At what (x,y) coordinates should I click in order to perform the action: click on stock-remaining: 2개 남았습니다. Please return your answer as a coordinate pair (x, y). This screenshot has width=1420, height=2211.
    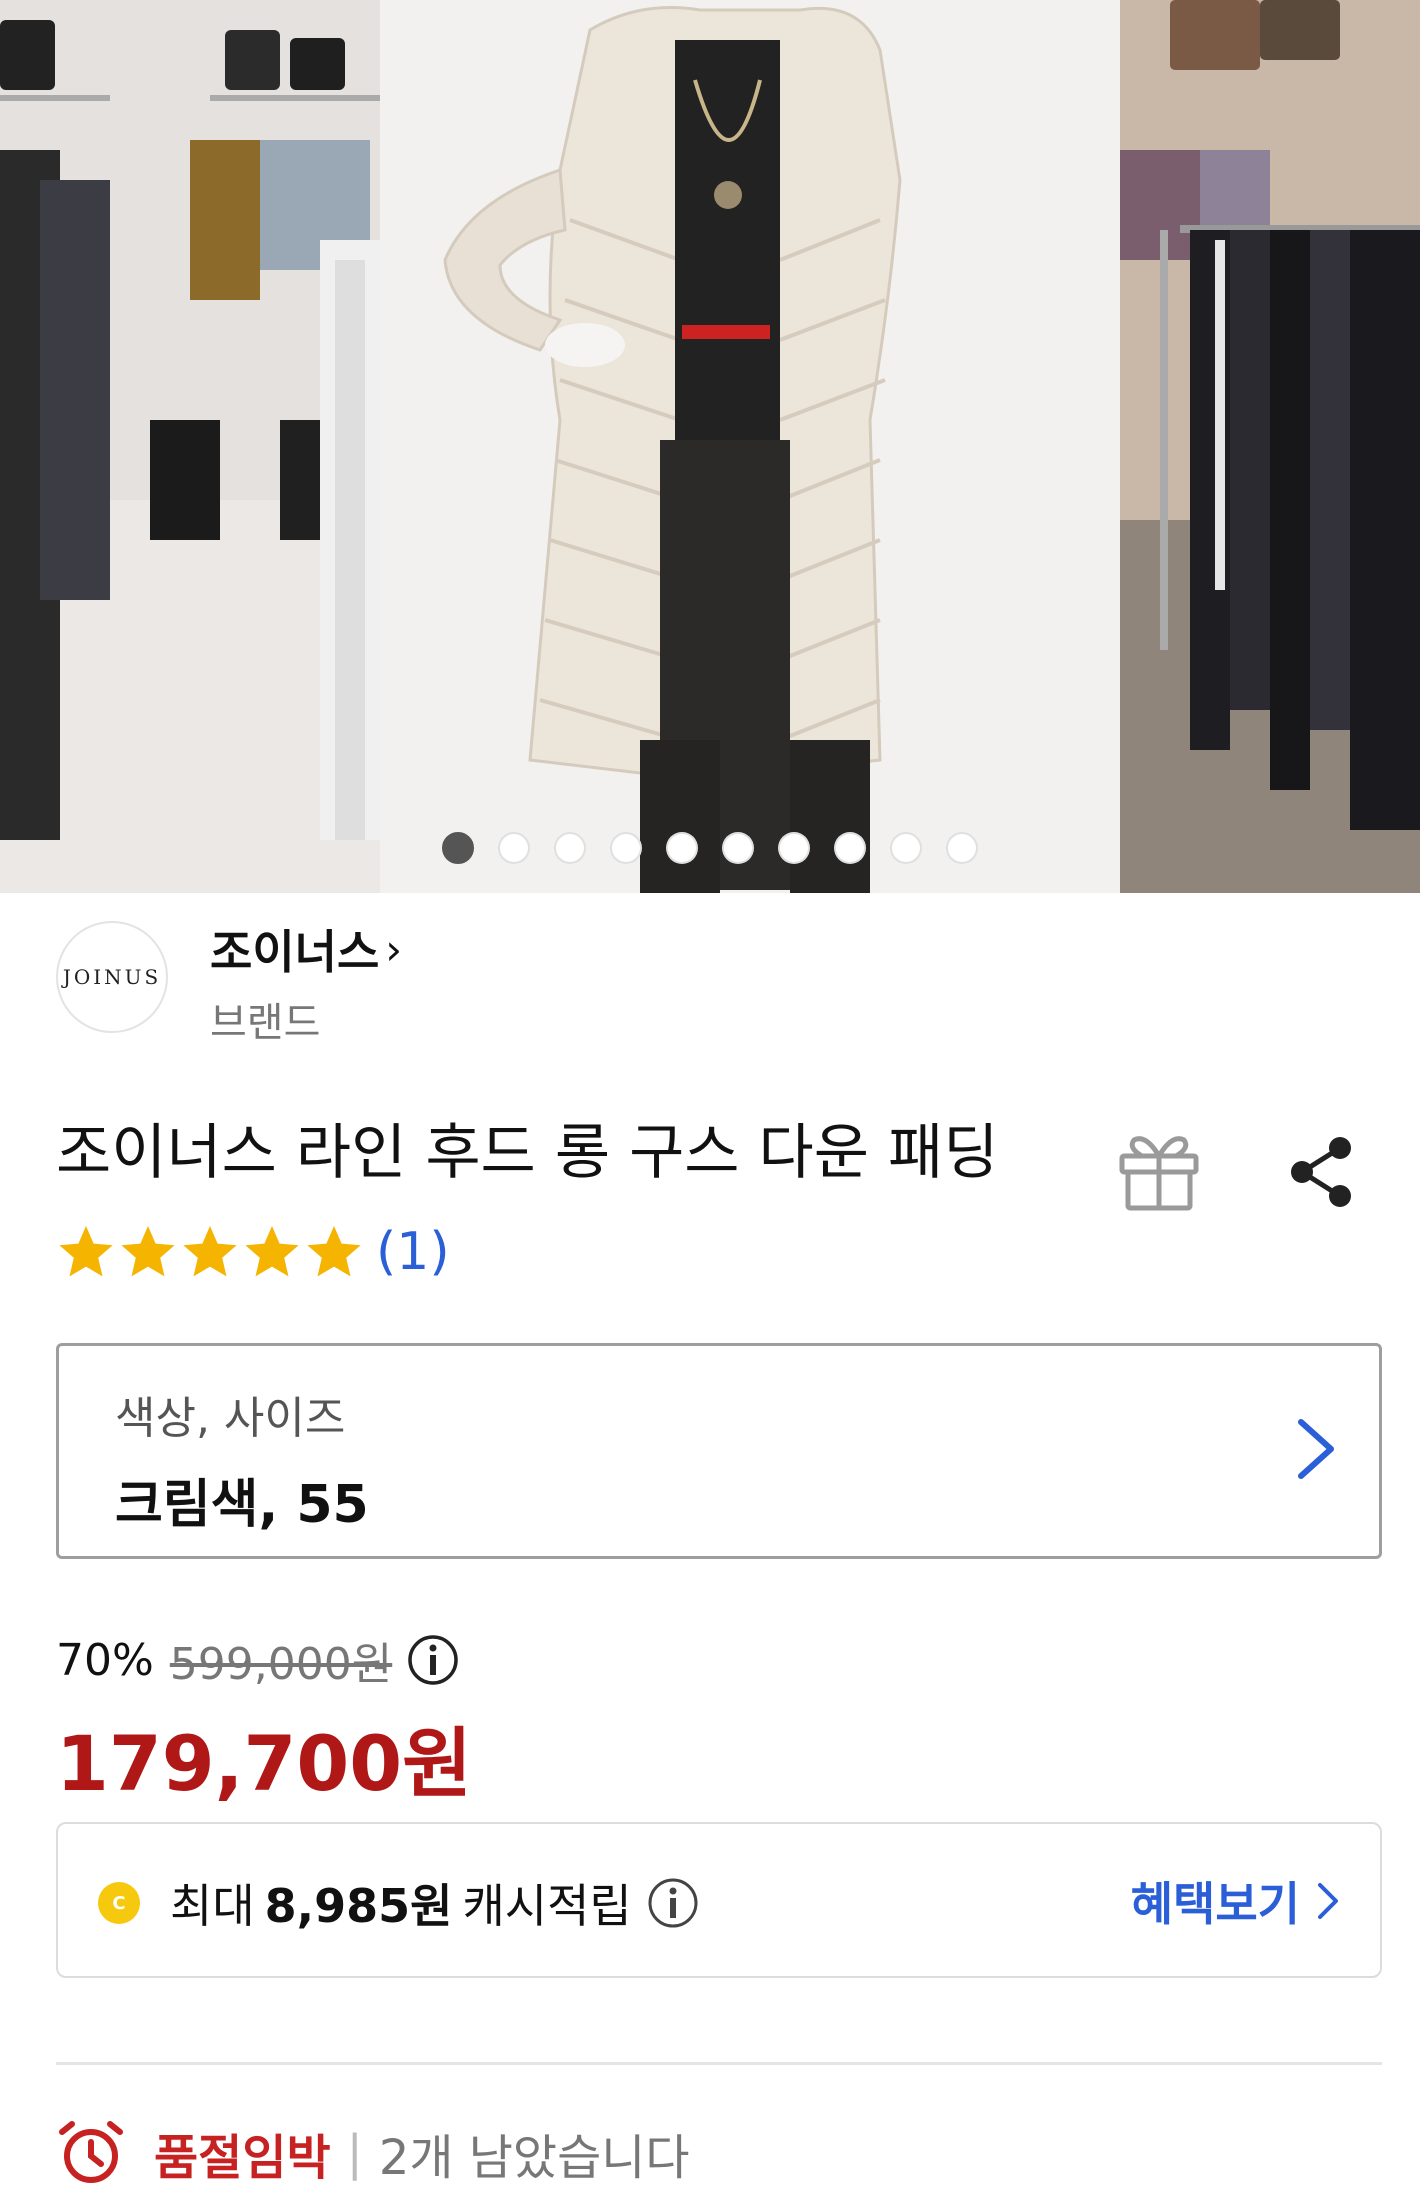
    Looking at the image, I should click on (534, 2158).